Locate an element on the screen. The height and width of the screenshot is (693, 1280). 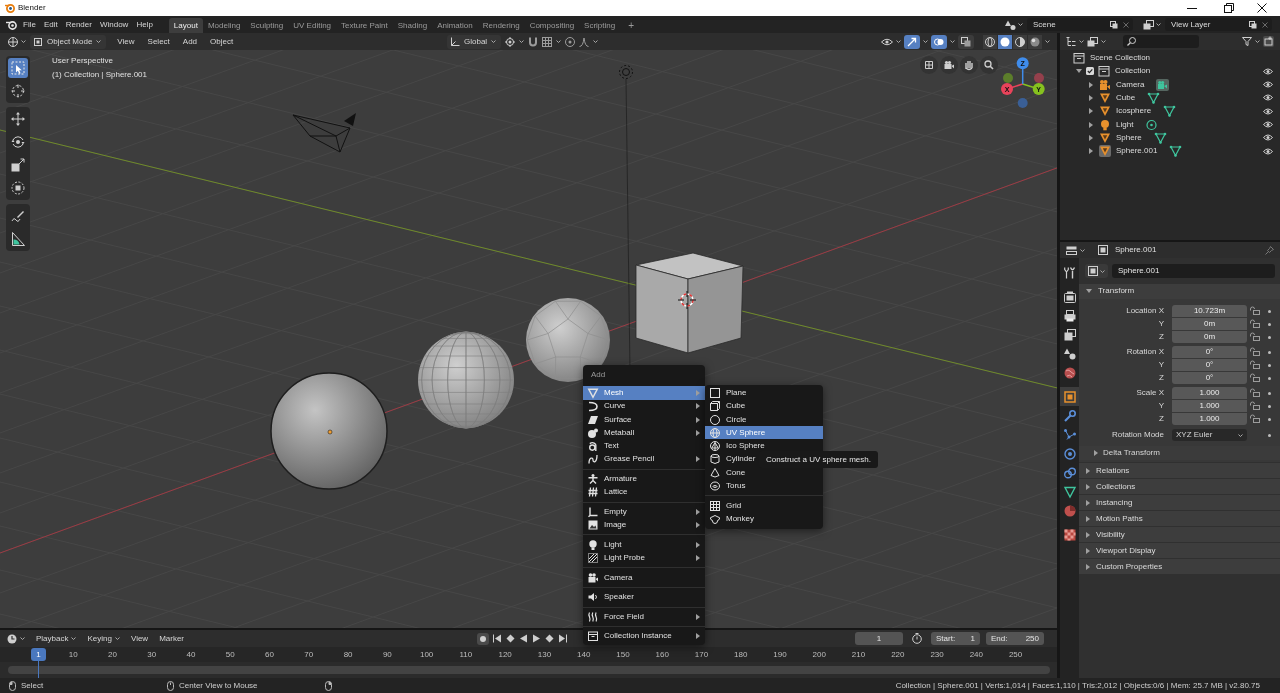
field-label: Rotation X is located at coordinates (1145, 352).